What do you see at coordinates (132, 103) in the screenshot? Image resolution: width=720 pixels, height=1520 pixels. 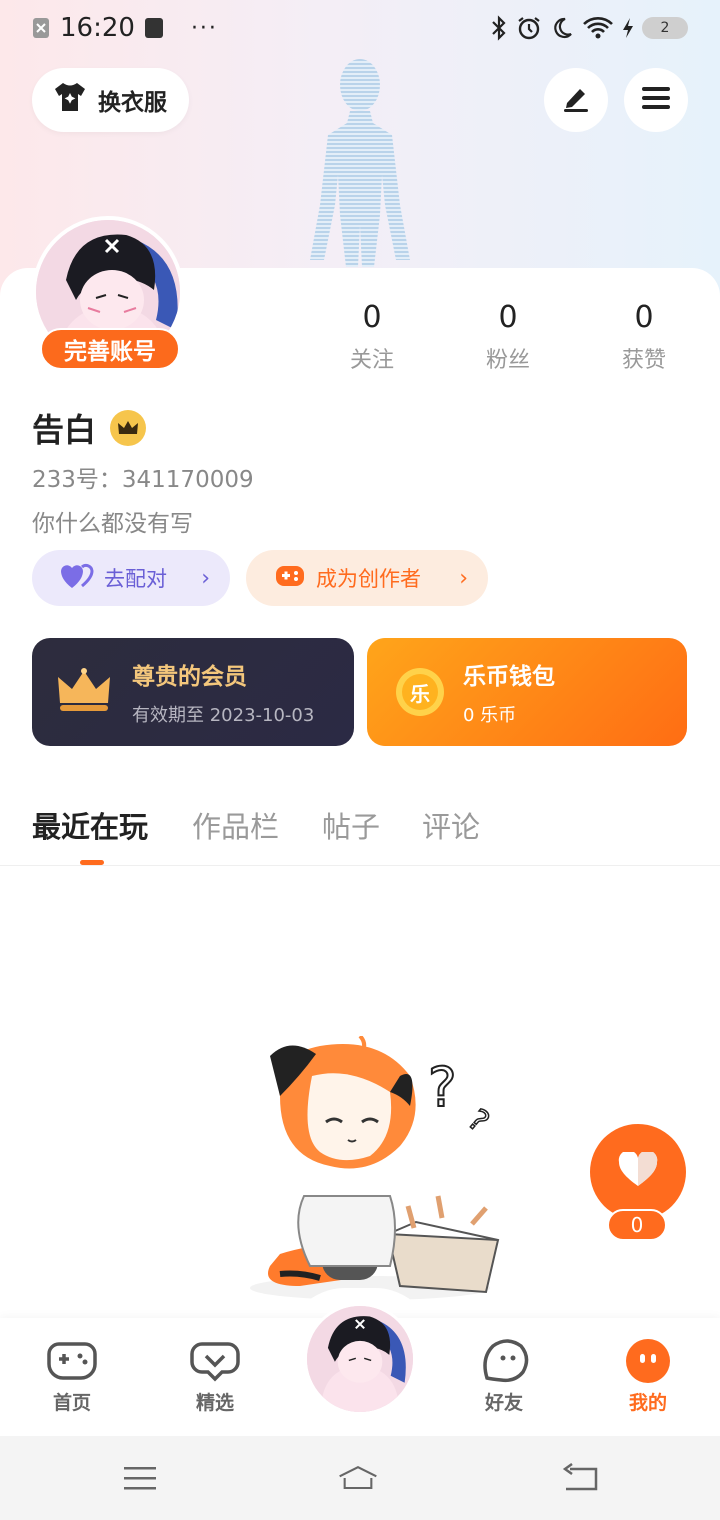 I see `change-outfit-label: 换衣服` at bounding box center [132, 103].